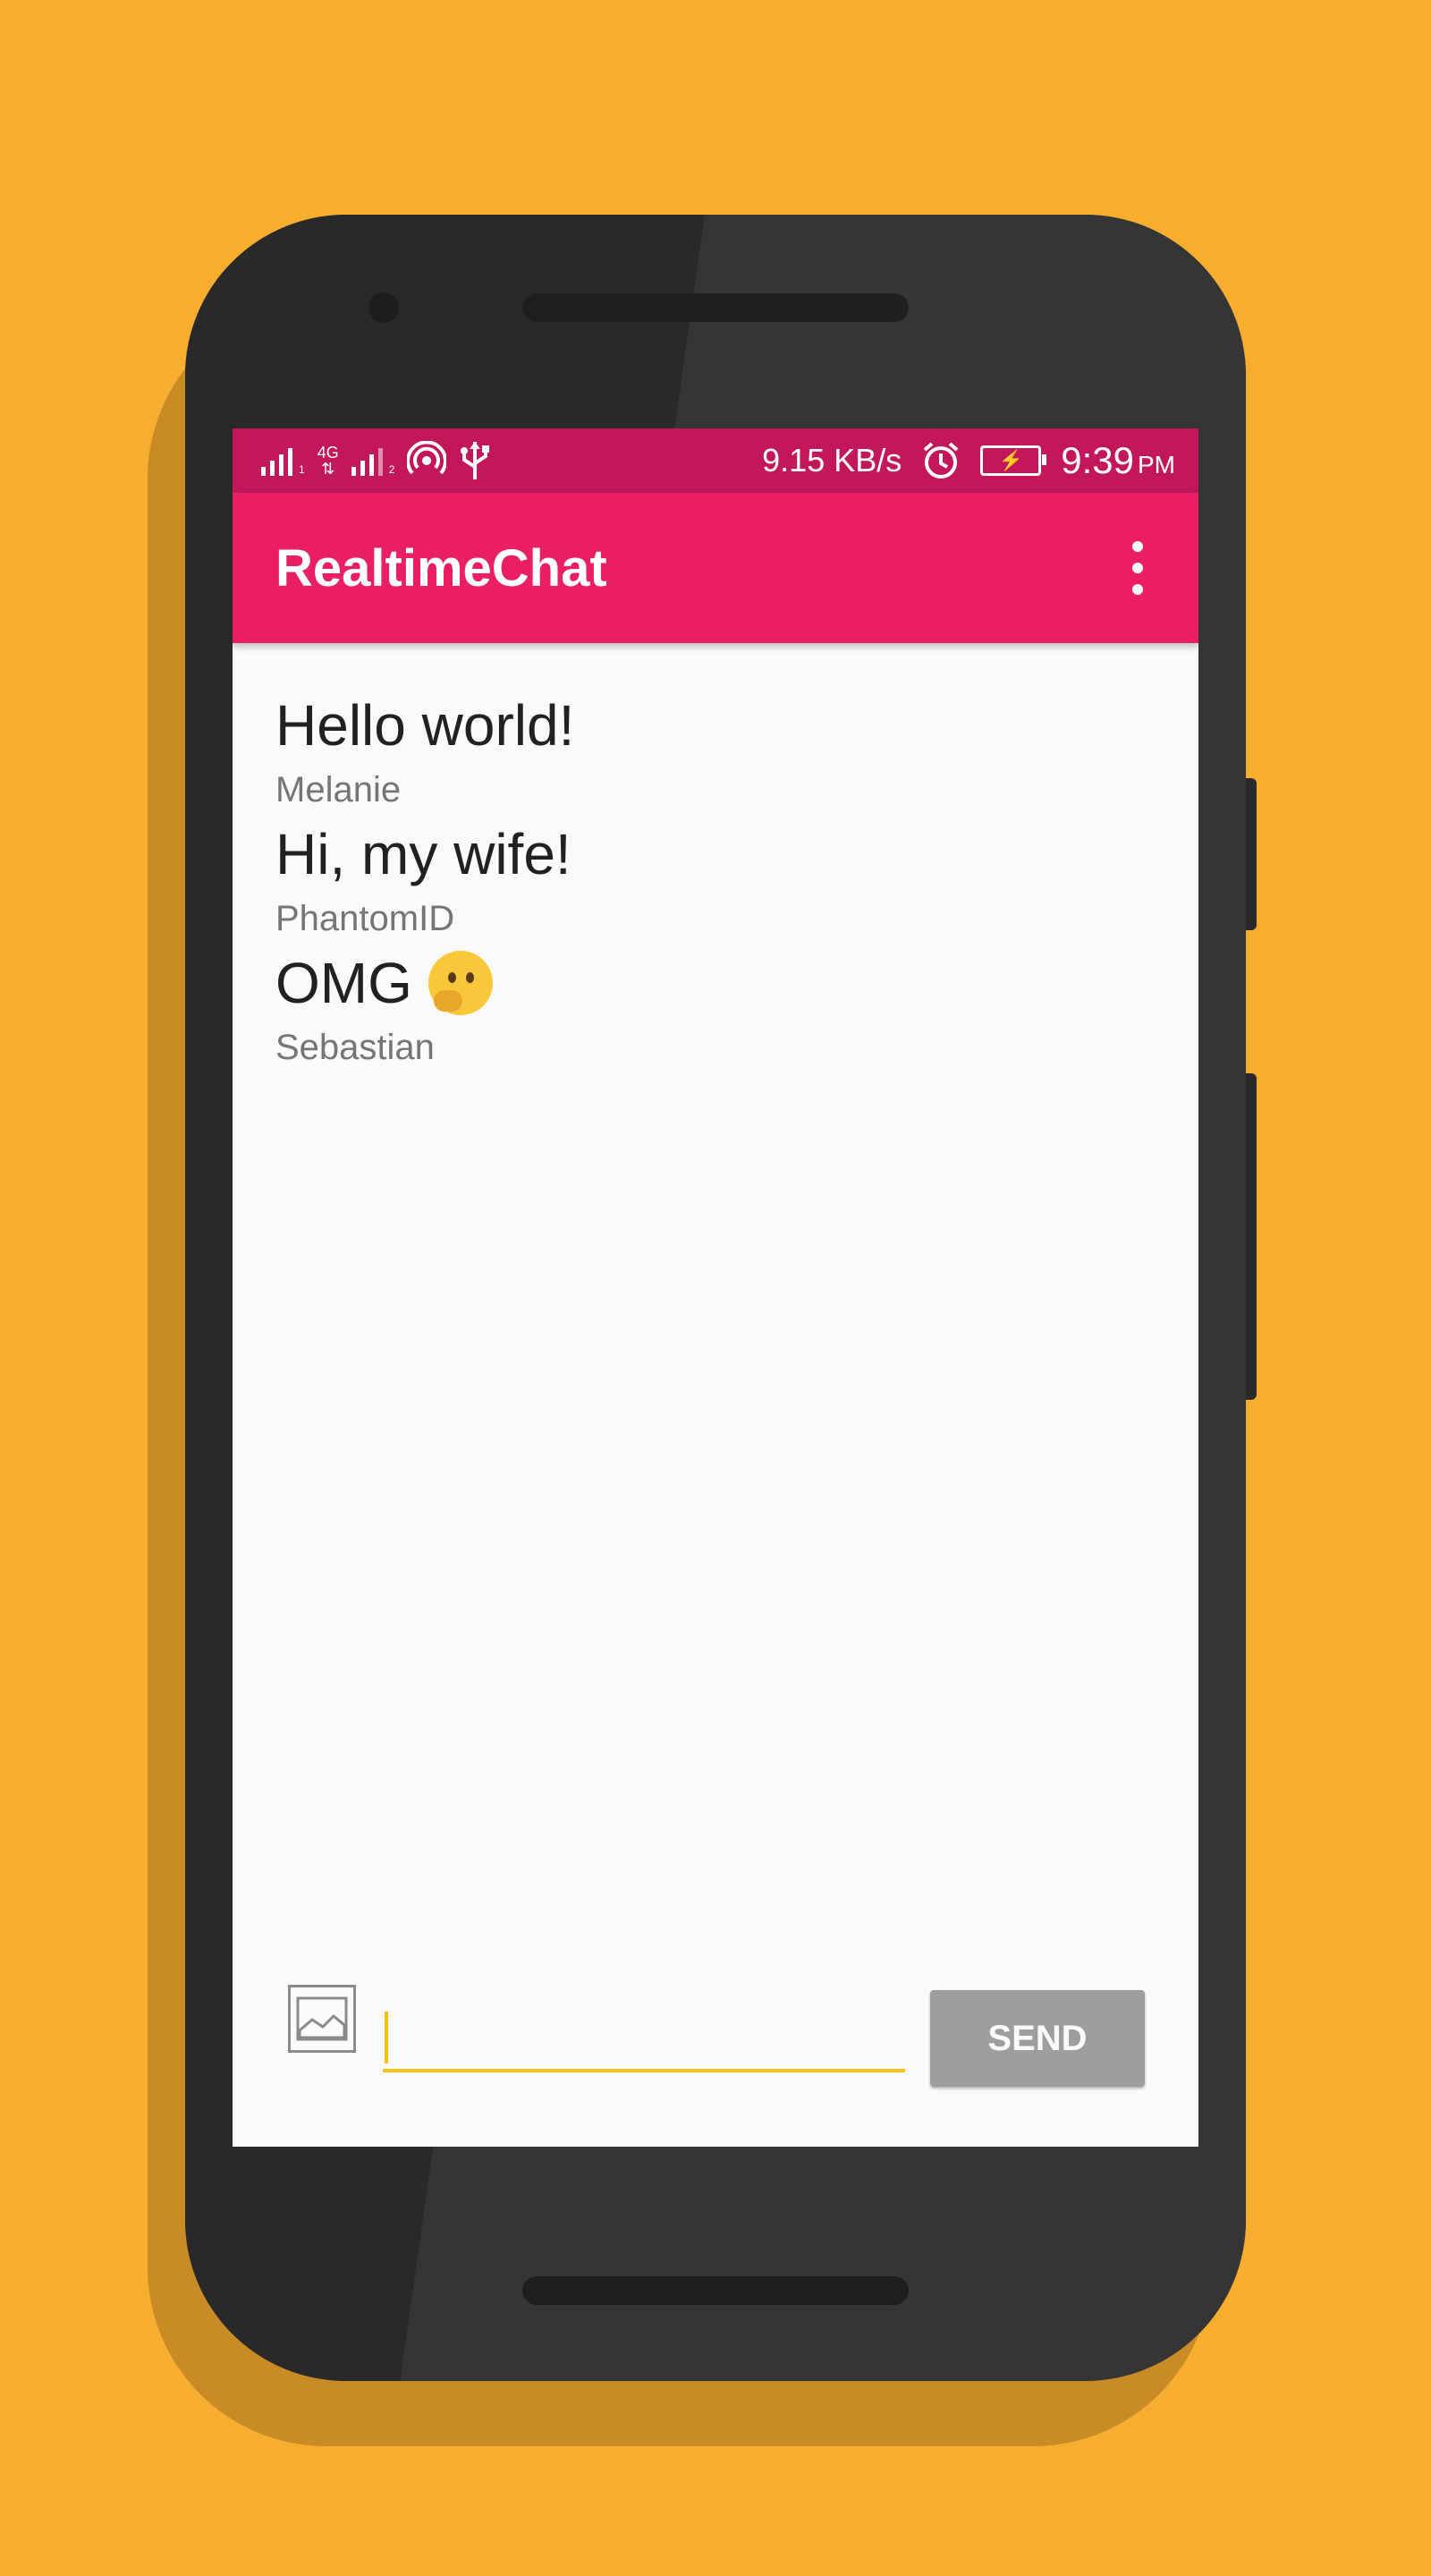 The width and height of the screenshot is (1431, 2576). I want to click on message-text: OMG, so click(344, 983).